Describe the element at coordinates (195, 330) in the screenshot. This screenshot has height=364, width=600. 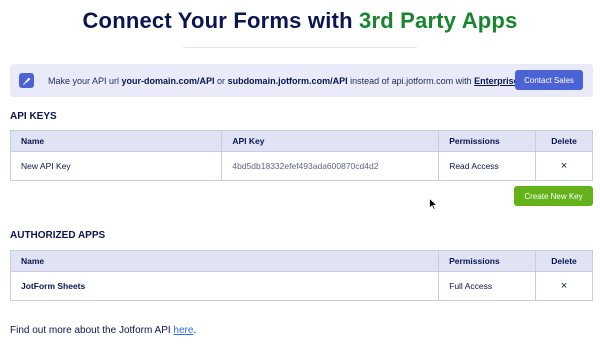
I see `footer-text: .` at that location.